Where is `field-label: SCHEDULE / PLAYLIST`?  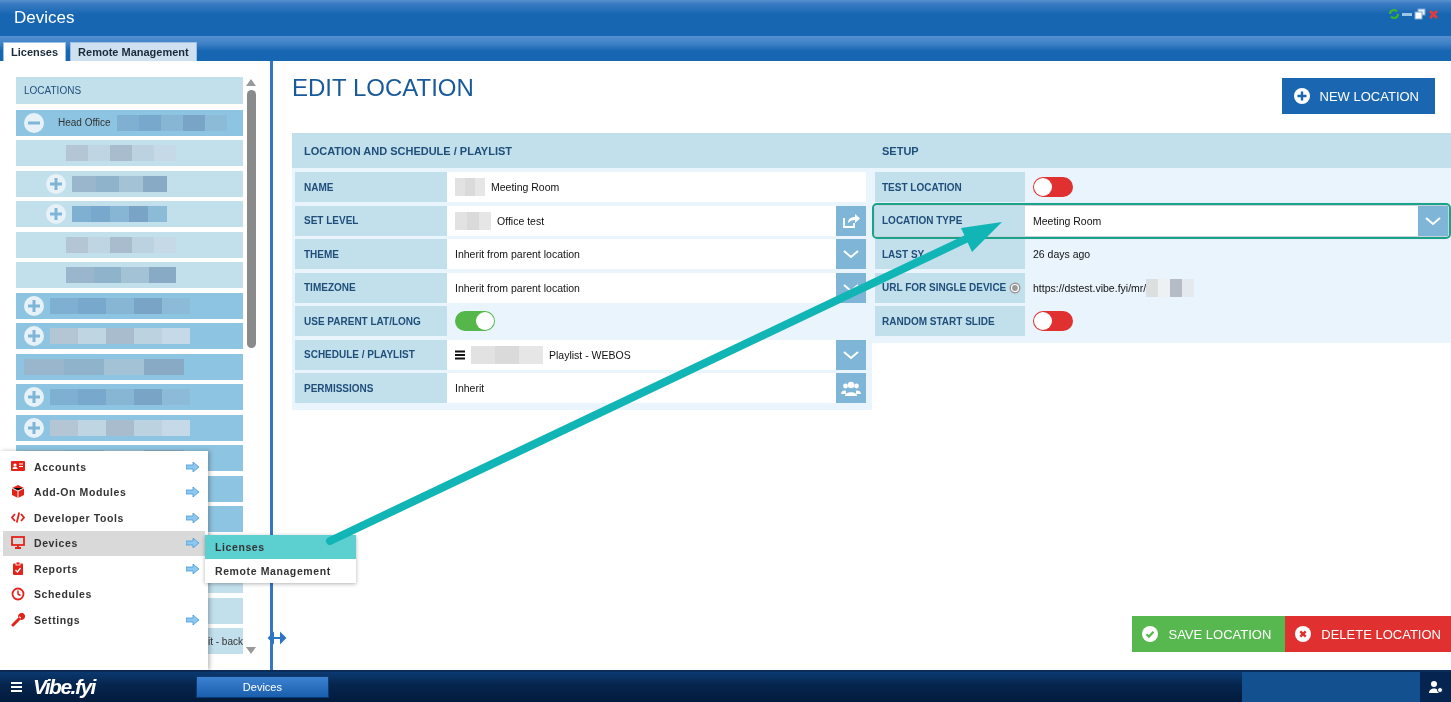
field-label: SCHEDULE / PLAYLIST is located at coordinates (359, 354).